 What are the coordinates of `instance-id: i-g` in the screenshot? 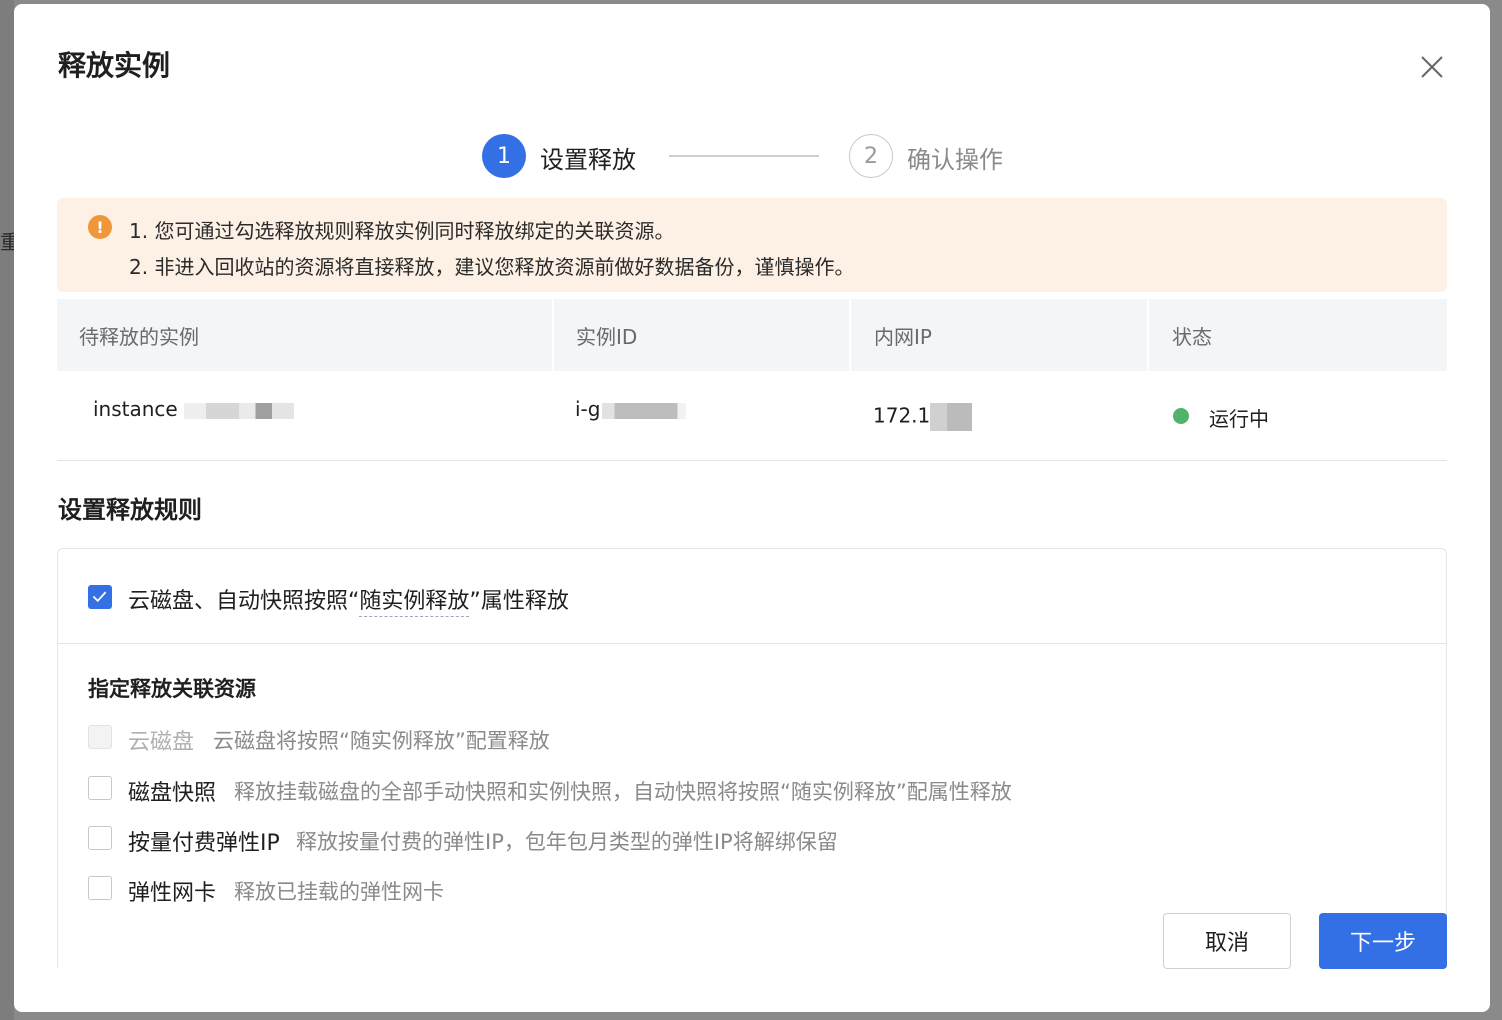 It's located at (588, 409).